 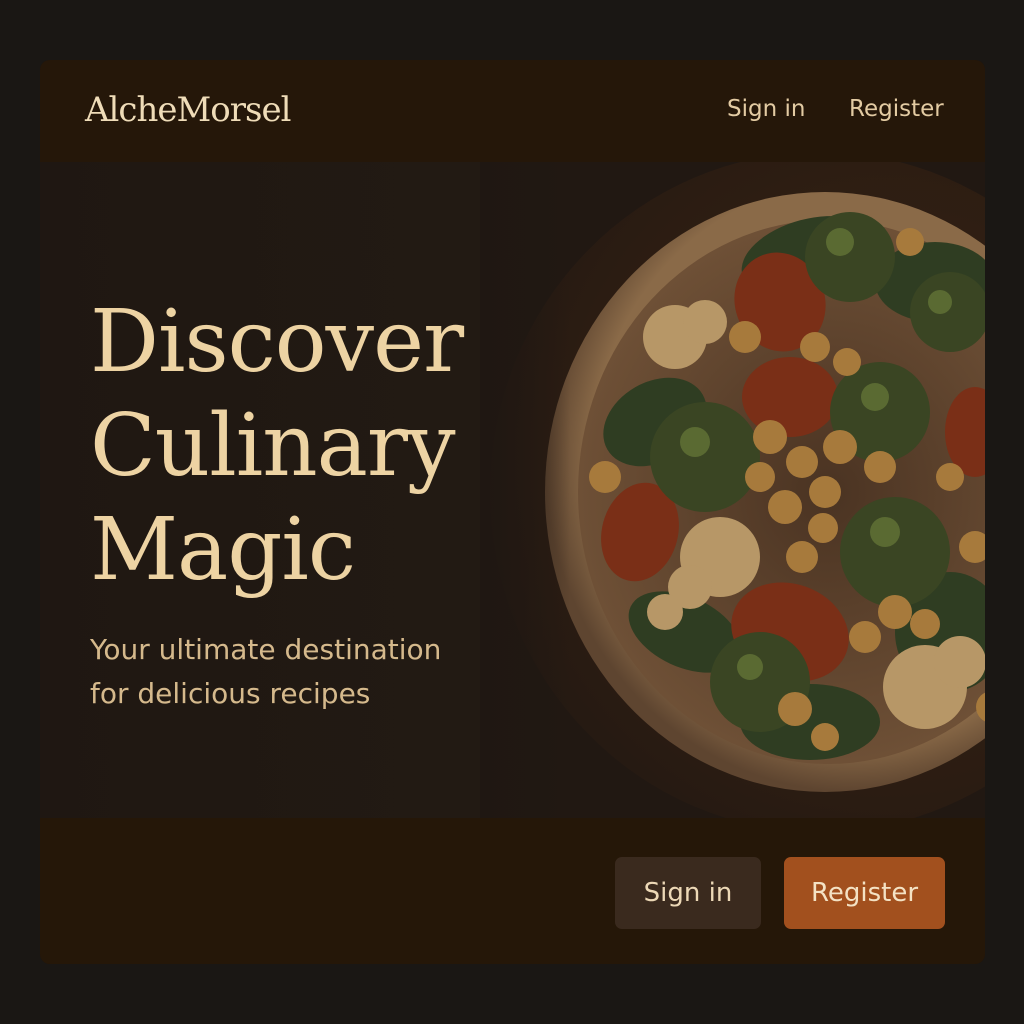 What do you see at coordinates (266, 649) in the screenshot?
I see `hero-subtitle-line: Your ultimate destination` at bounding box center [266, 649].